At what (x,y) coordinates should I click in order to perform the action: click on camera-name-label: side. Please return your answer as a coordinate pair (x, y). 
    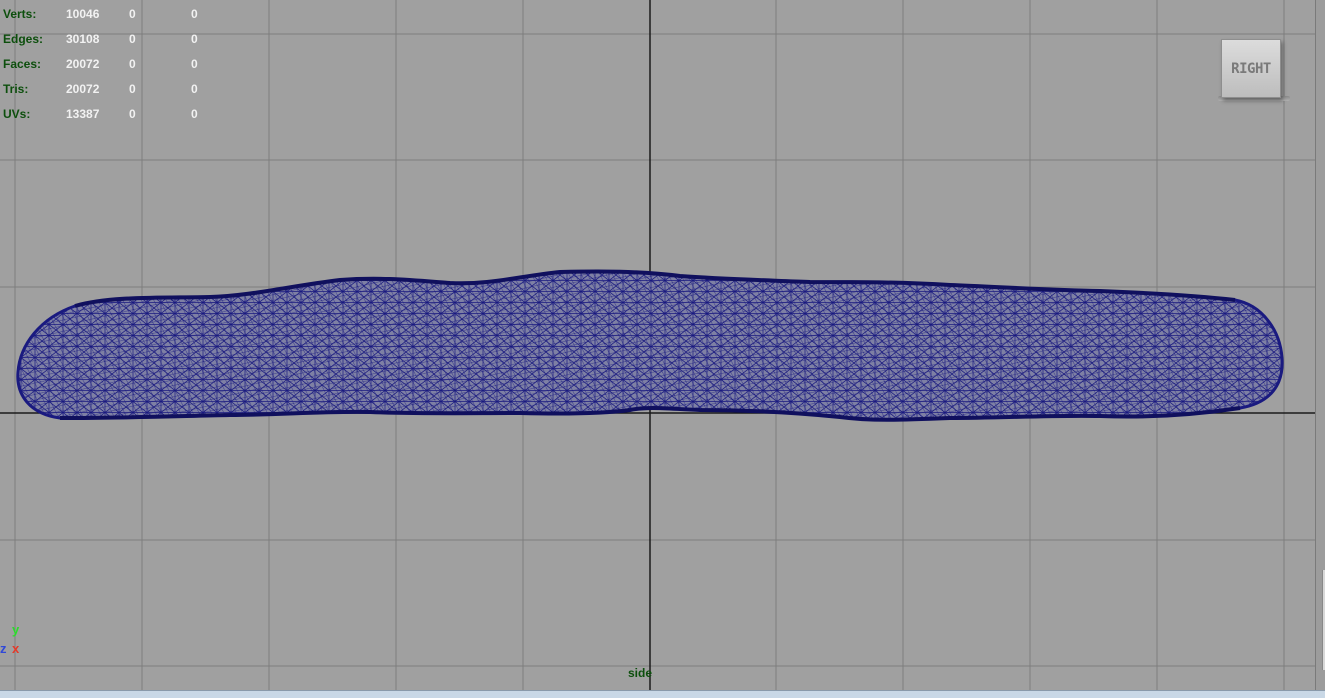
    Looking at the image, I should click on (640, 673).